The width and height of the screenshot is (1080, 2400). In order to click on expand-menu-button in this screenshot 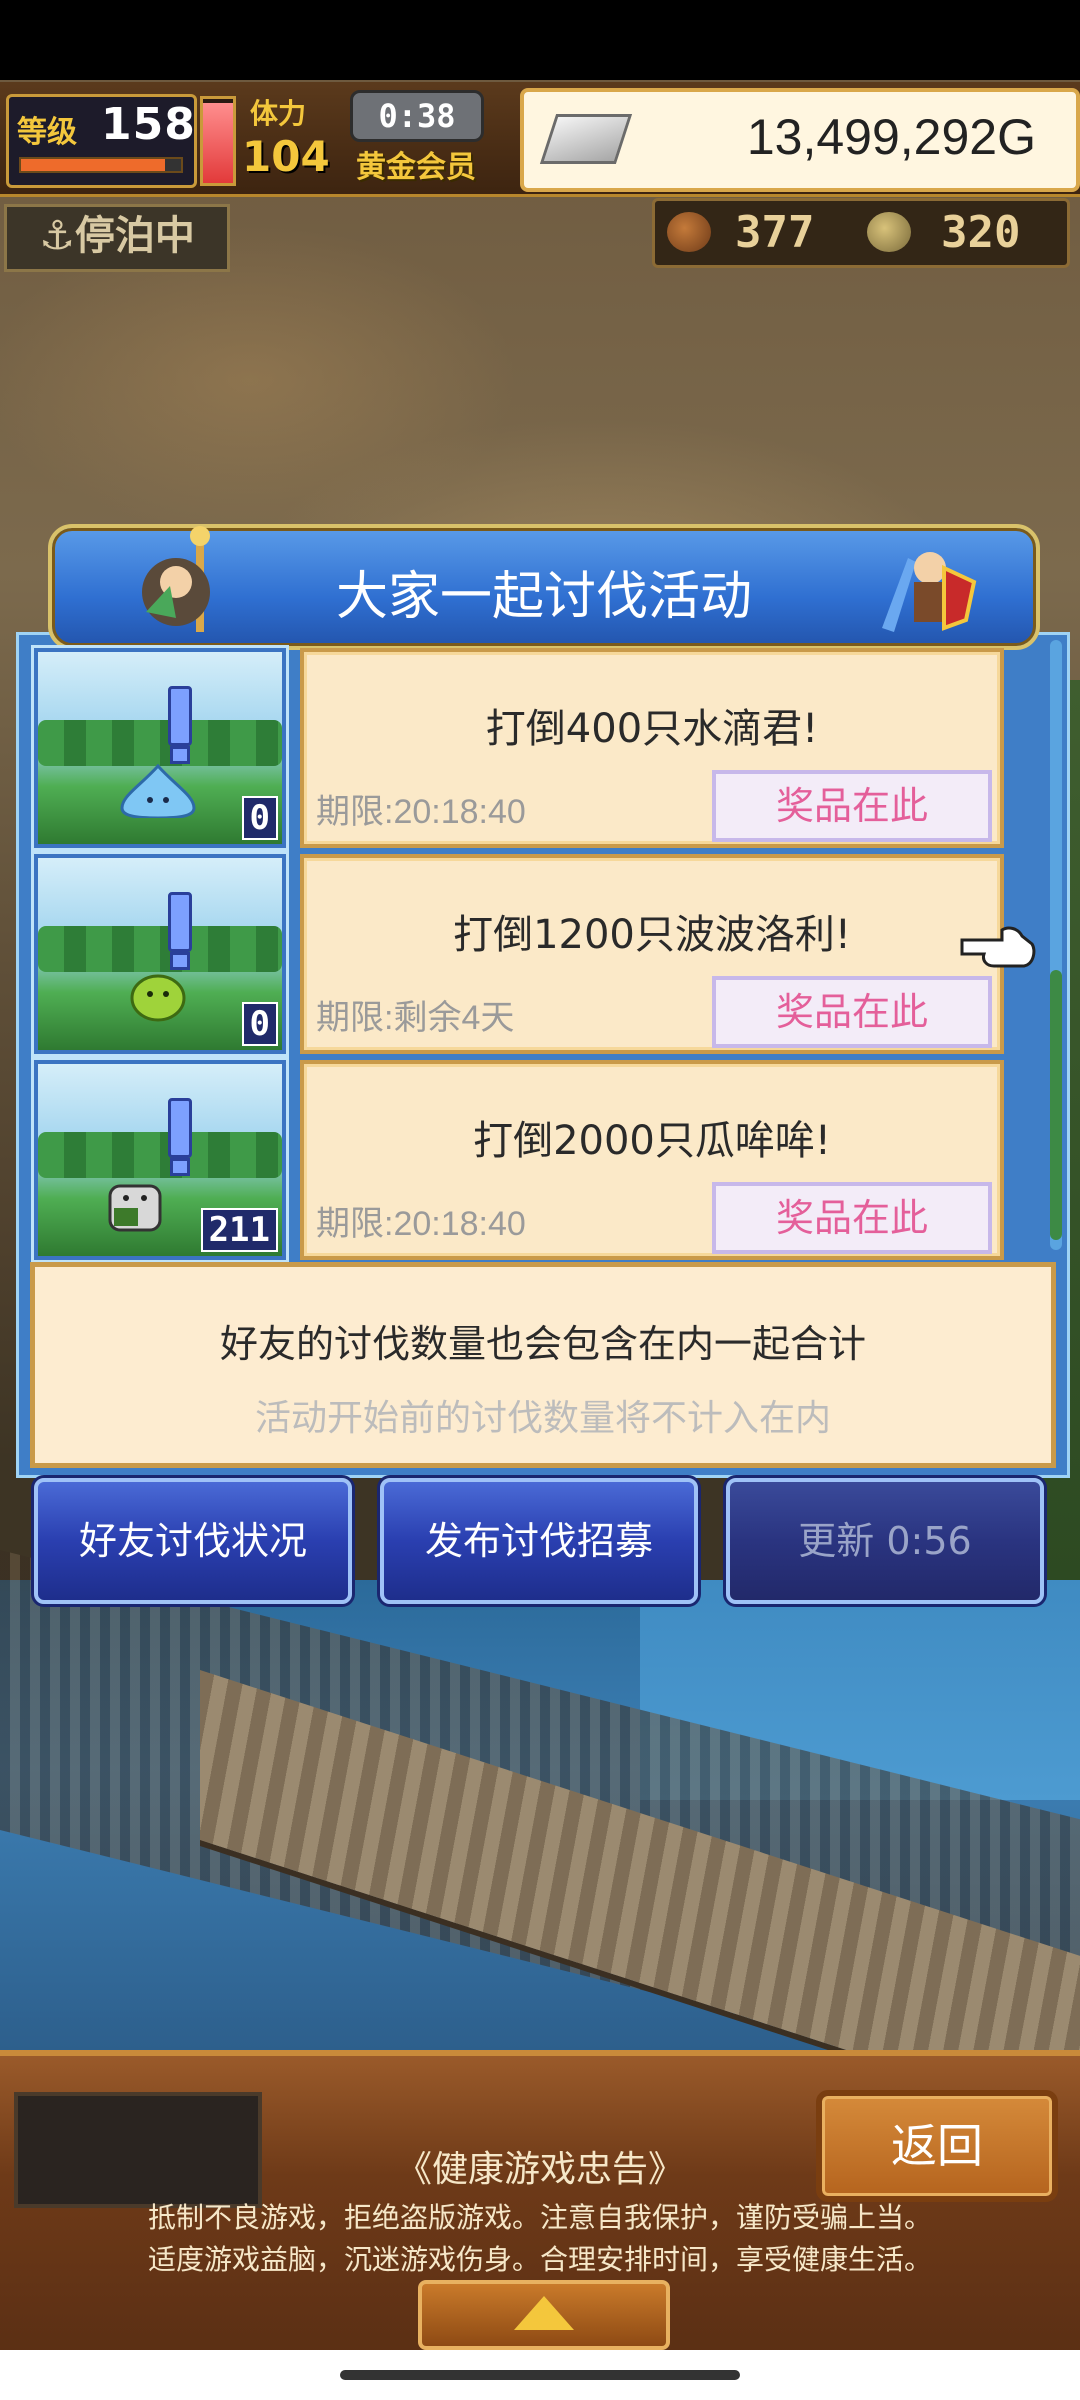, I will do `click(544, 2315)`.